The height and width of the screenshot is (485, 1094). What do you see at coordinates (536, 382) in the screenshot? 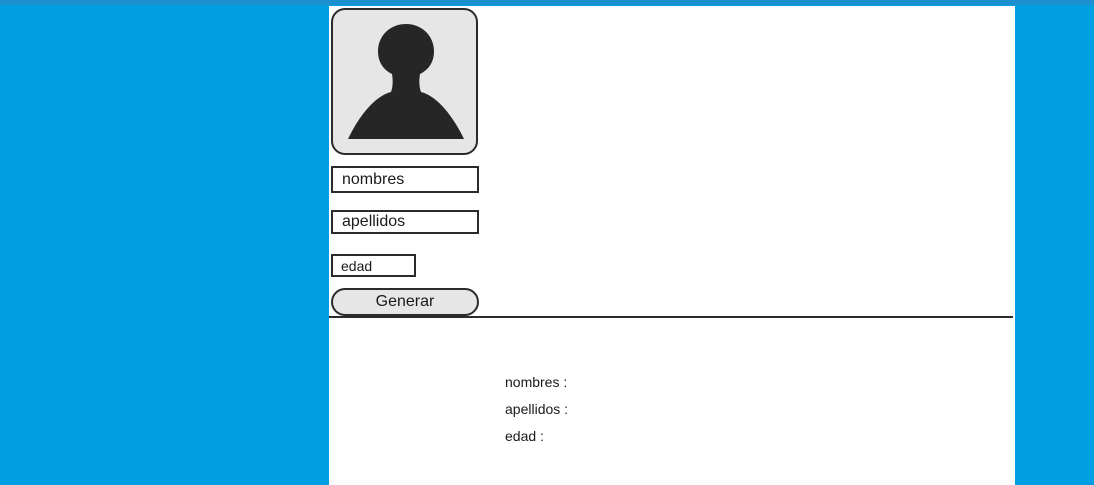
I see `output-nombres-label: nombres :` at bounding box center [536, 382].